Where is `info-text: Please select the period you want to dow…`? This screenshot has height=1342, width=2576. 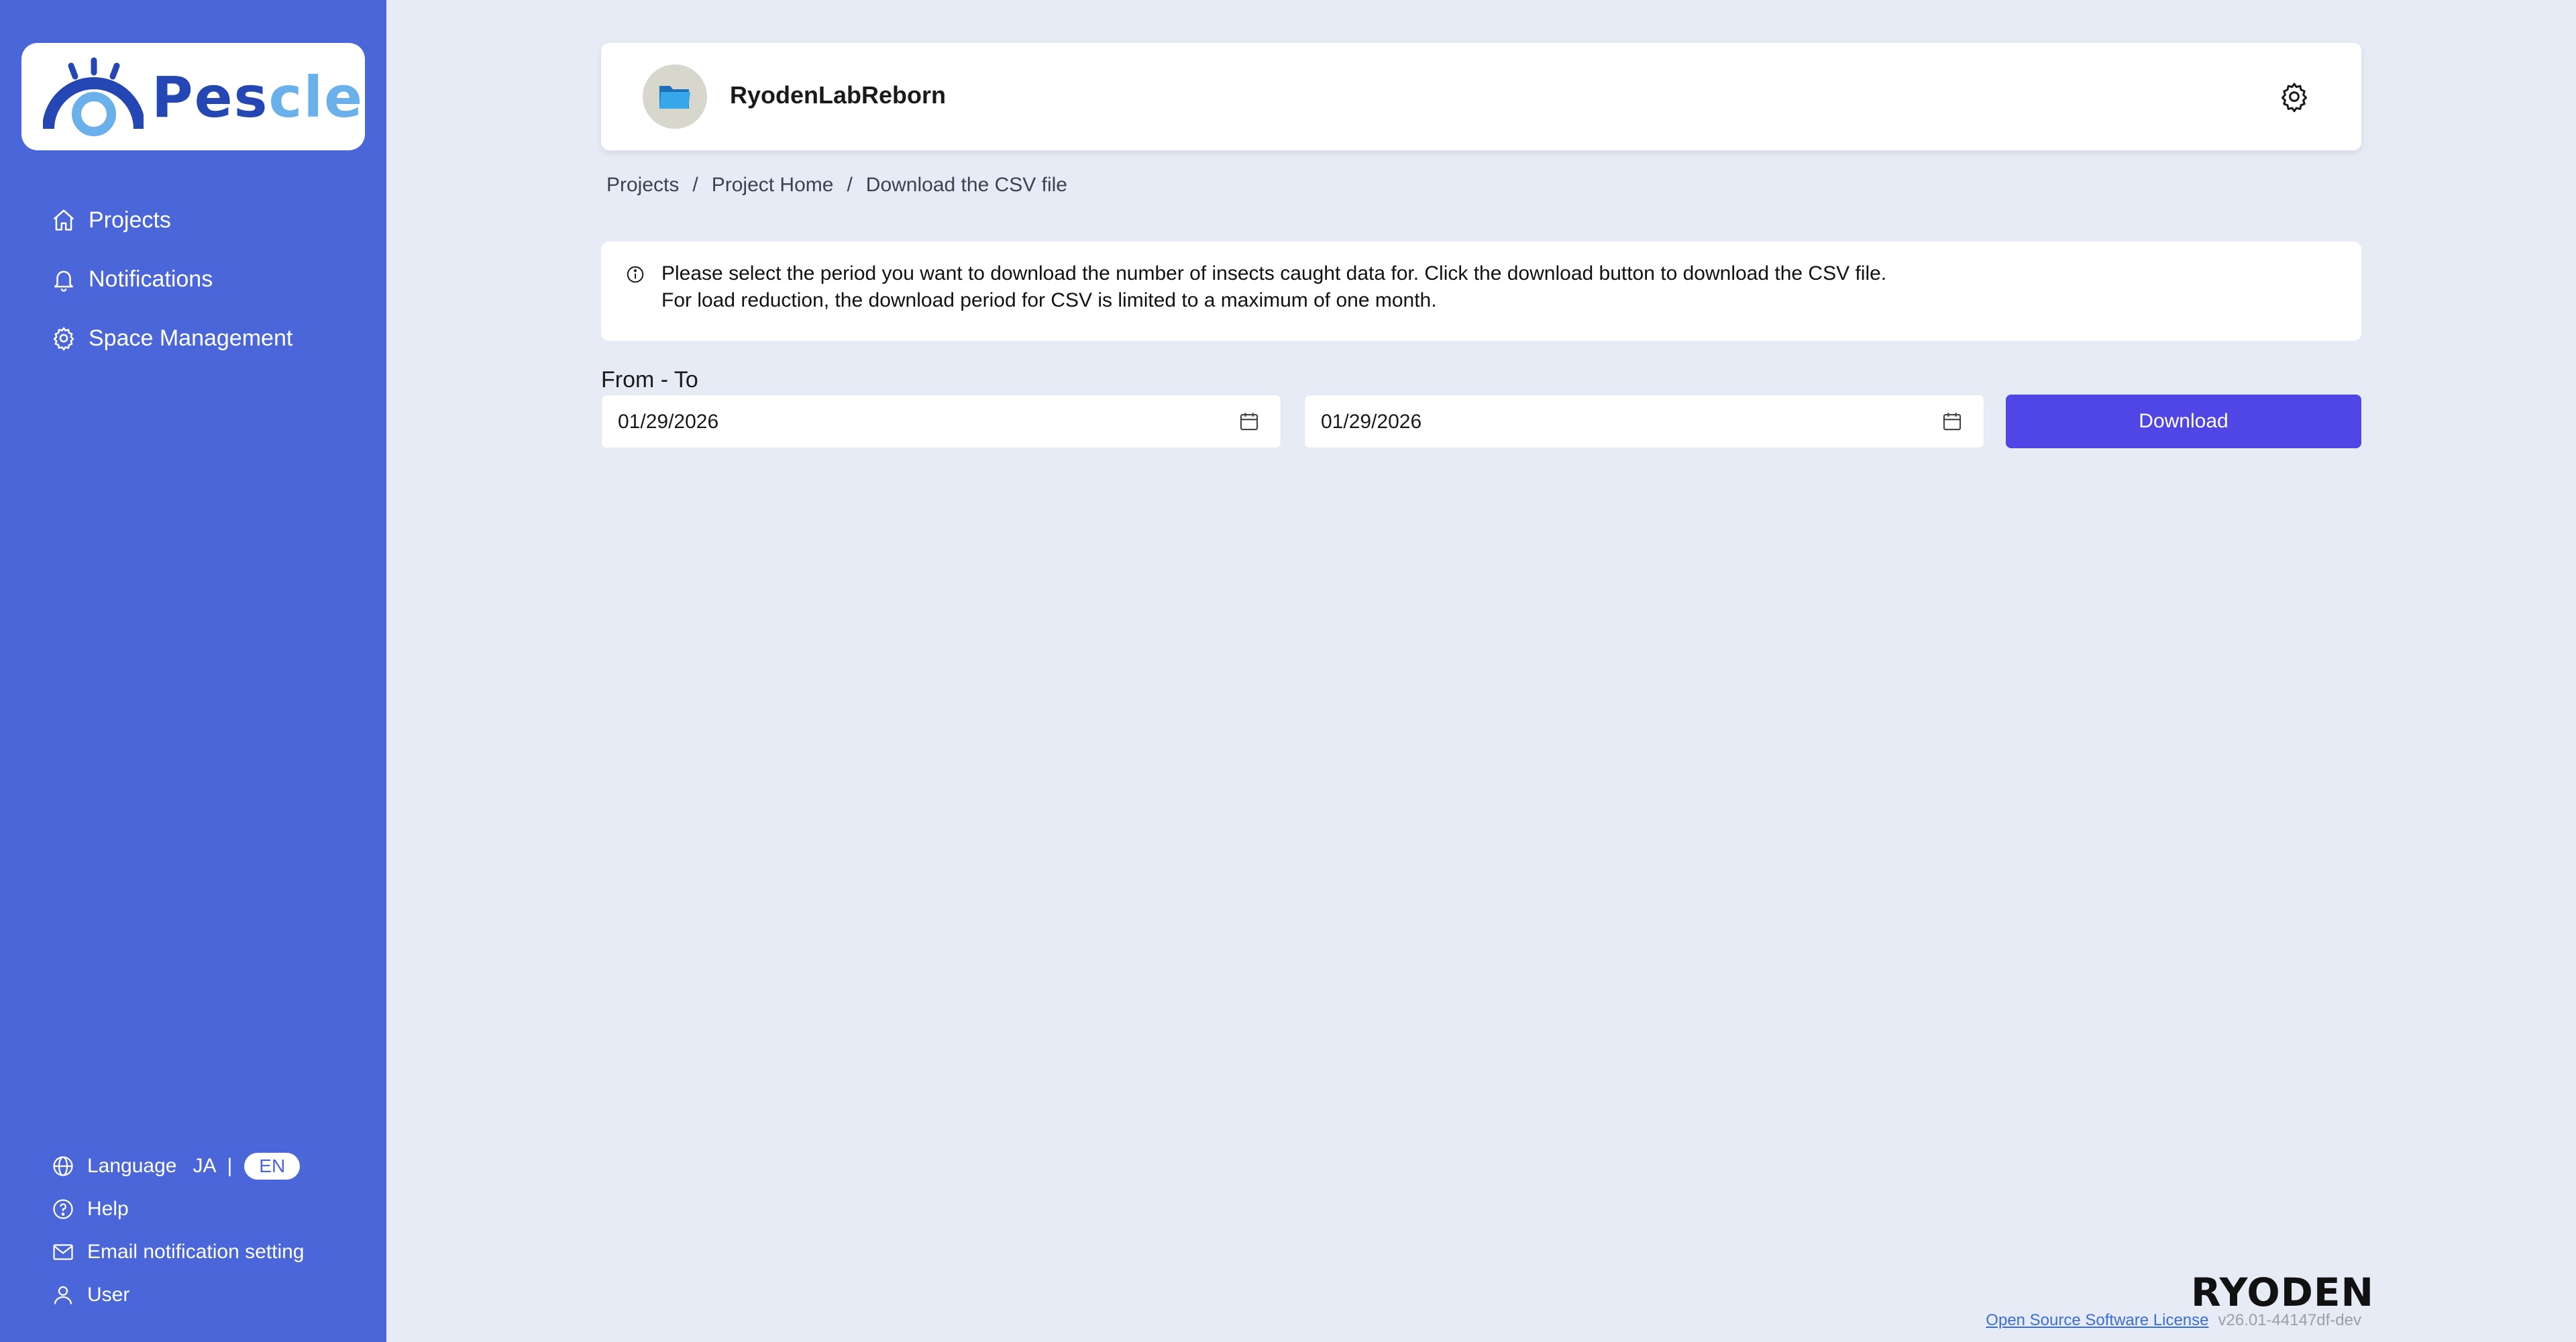
info-text: Please select the period you want to dow… is located at coordinates (1273, 287).